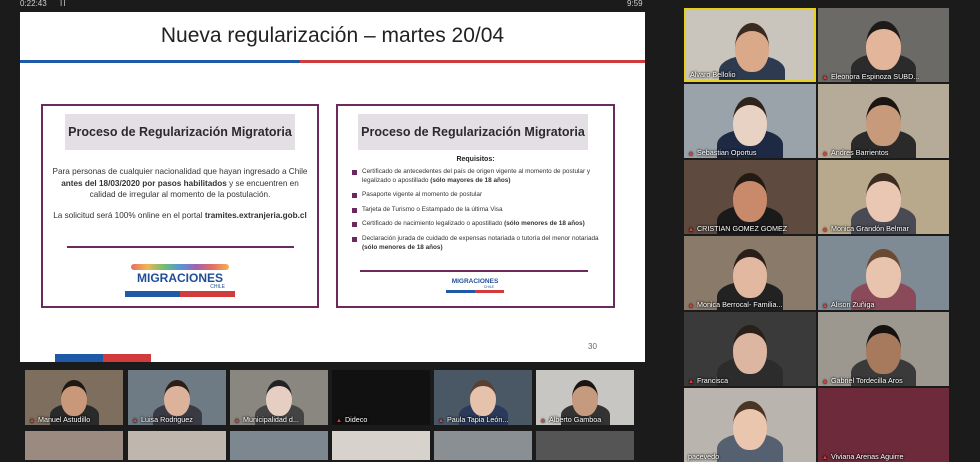 The image size is (980, 462). I want to click on participant-name-label: ▲ Andres Barrientos, so click(855, 152).